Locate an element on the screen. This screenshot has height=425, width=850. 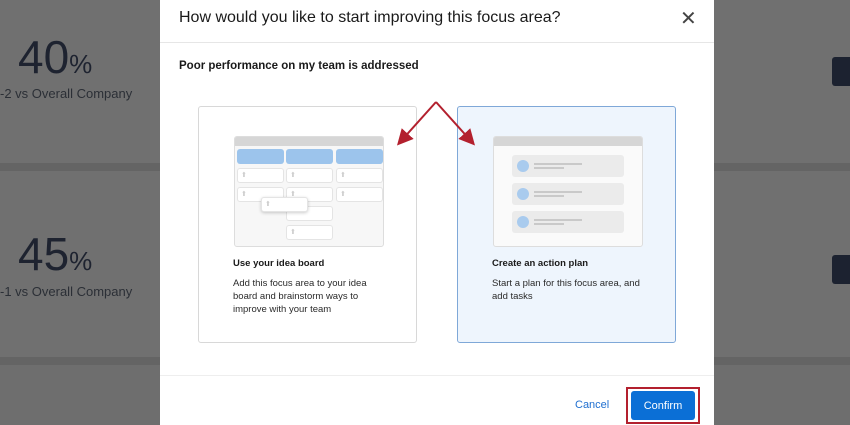
stat-value: 45% is located at coordinates (55, 254).